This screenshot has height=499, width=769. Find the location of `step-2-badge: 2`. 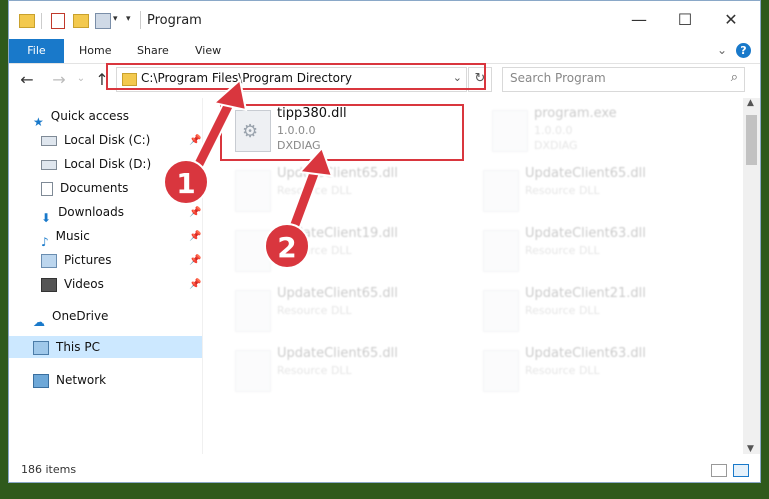

step-2-badge: 2 is located at coordinates (287, 246).